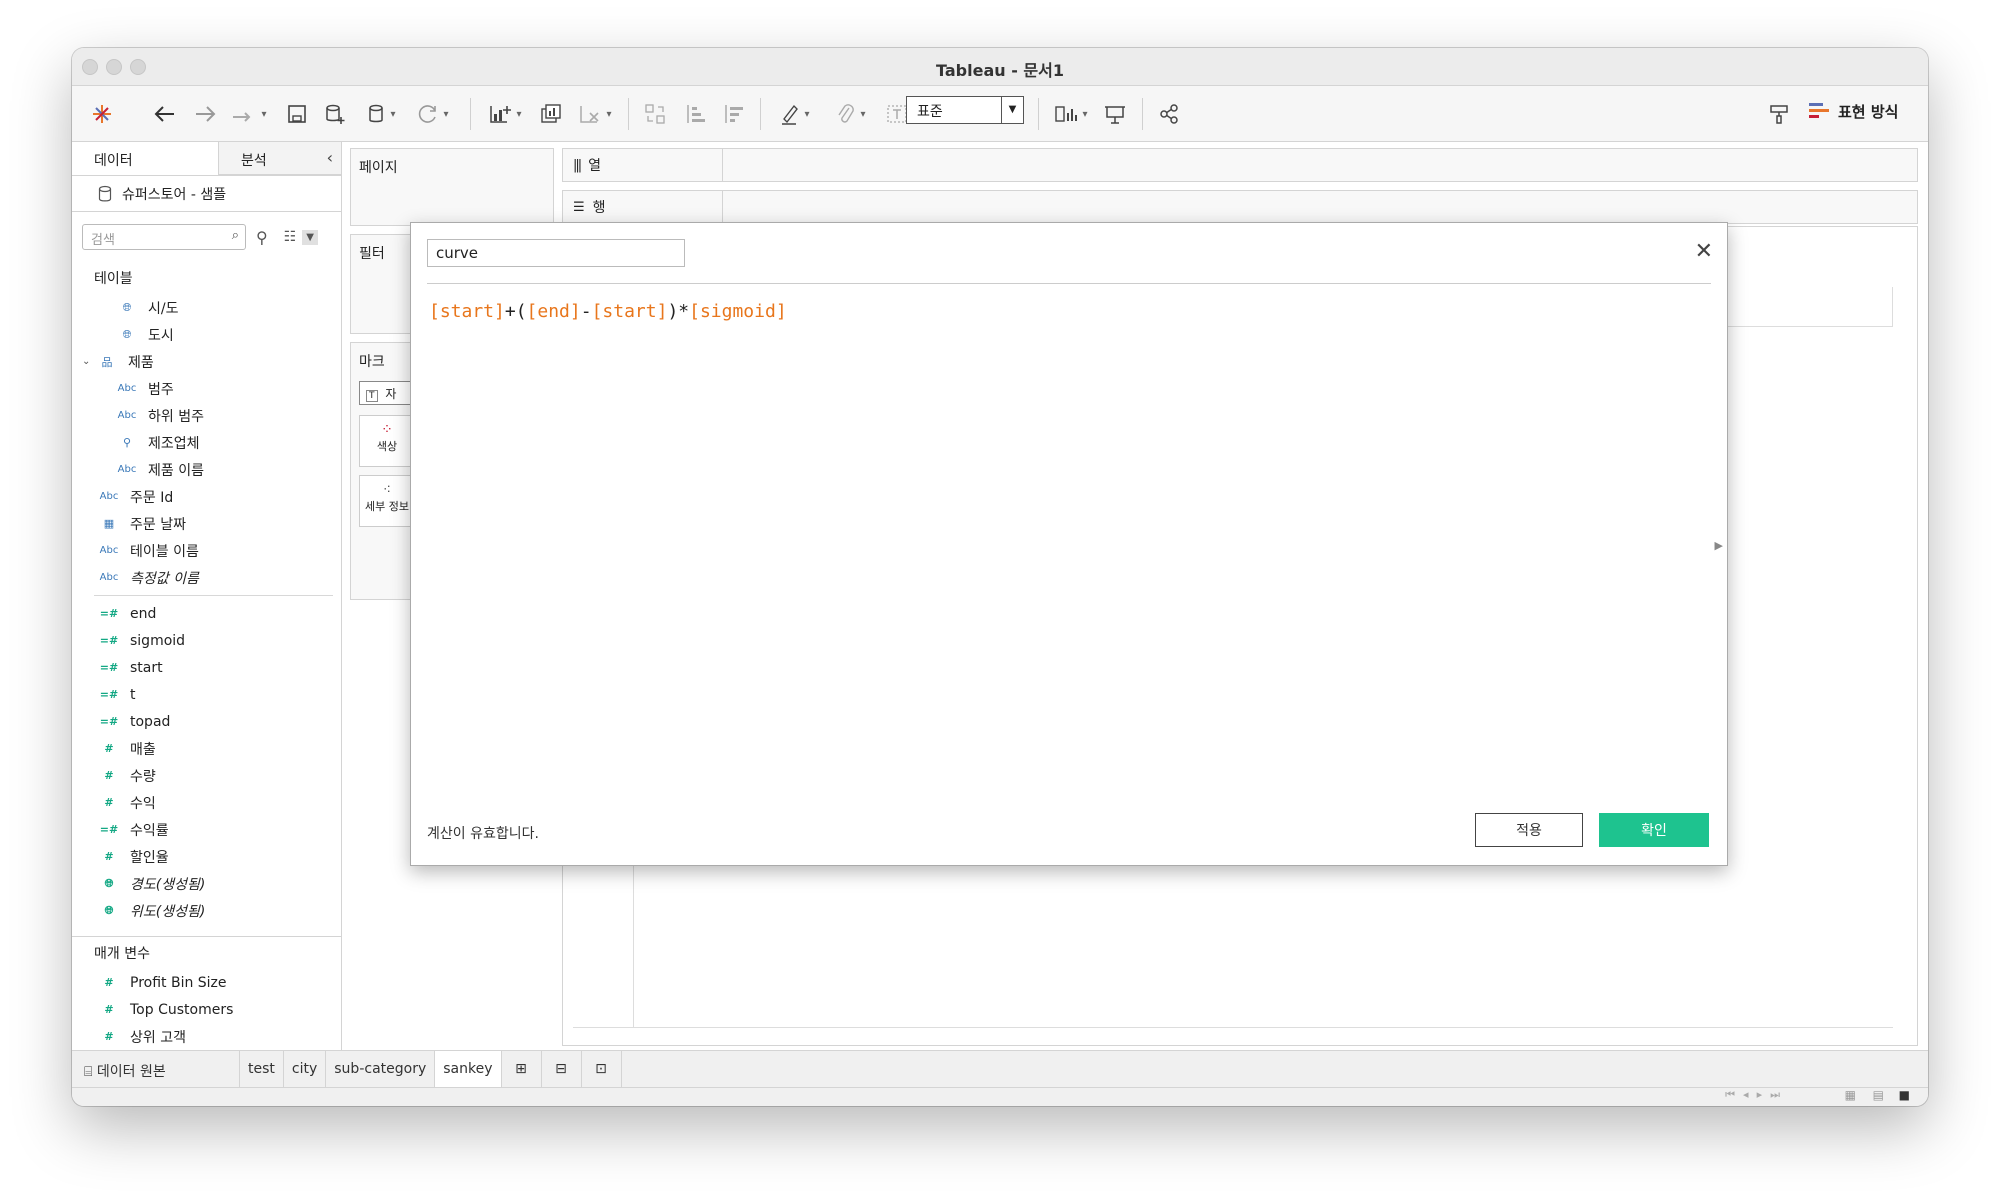  I want to click on parameter-item: # Top Customers, so click(206, 1009).